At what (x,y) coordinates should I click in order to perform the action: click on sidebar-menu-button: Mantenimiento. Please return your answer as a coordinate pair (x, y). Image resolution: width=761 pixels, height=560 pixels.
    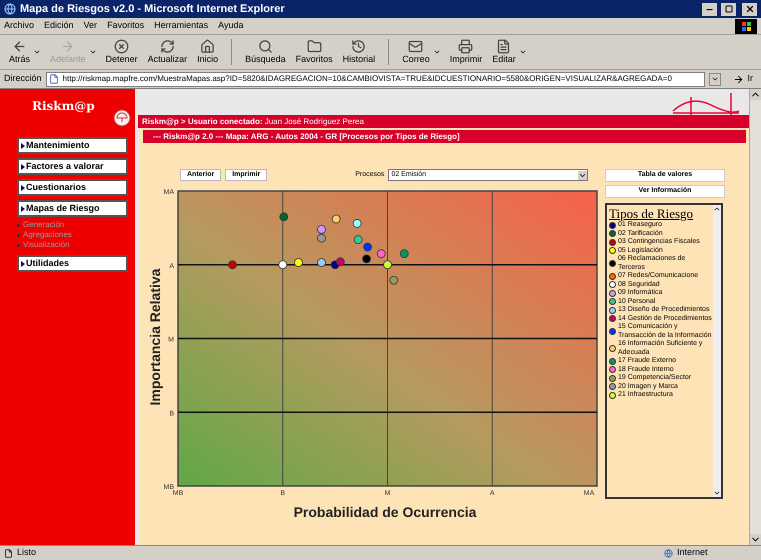
    Looking at the image, I should click on (72, 145).